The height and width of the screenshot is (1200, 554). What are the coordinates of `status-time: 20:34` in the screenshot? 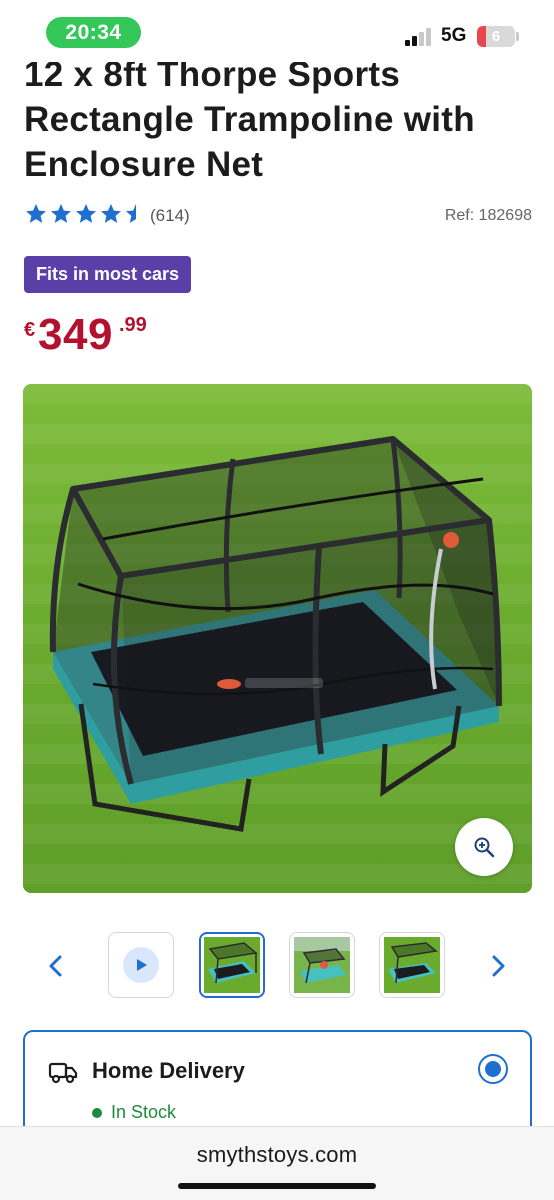 It's located at (93, 32).